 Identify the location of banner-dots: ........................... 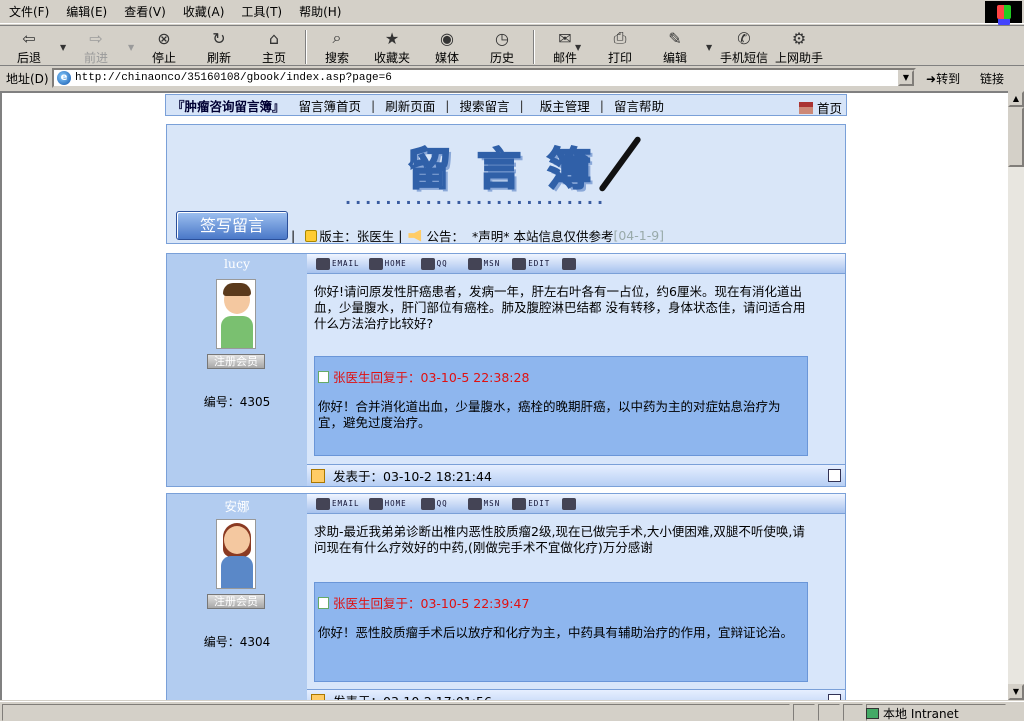
(476, 198).